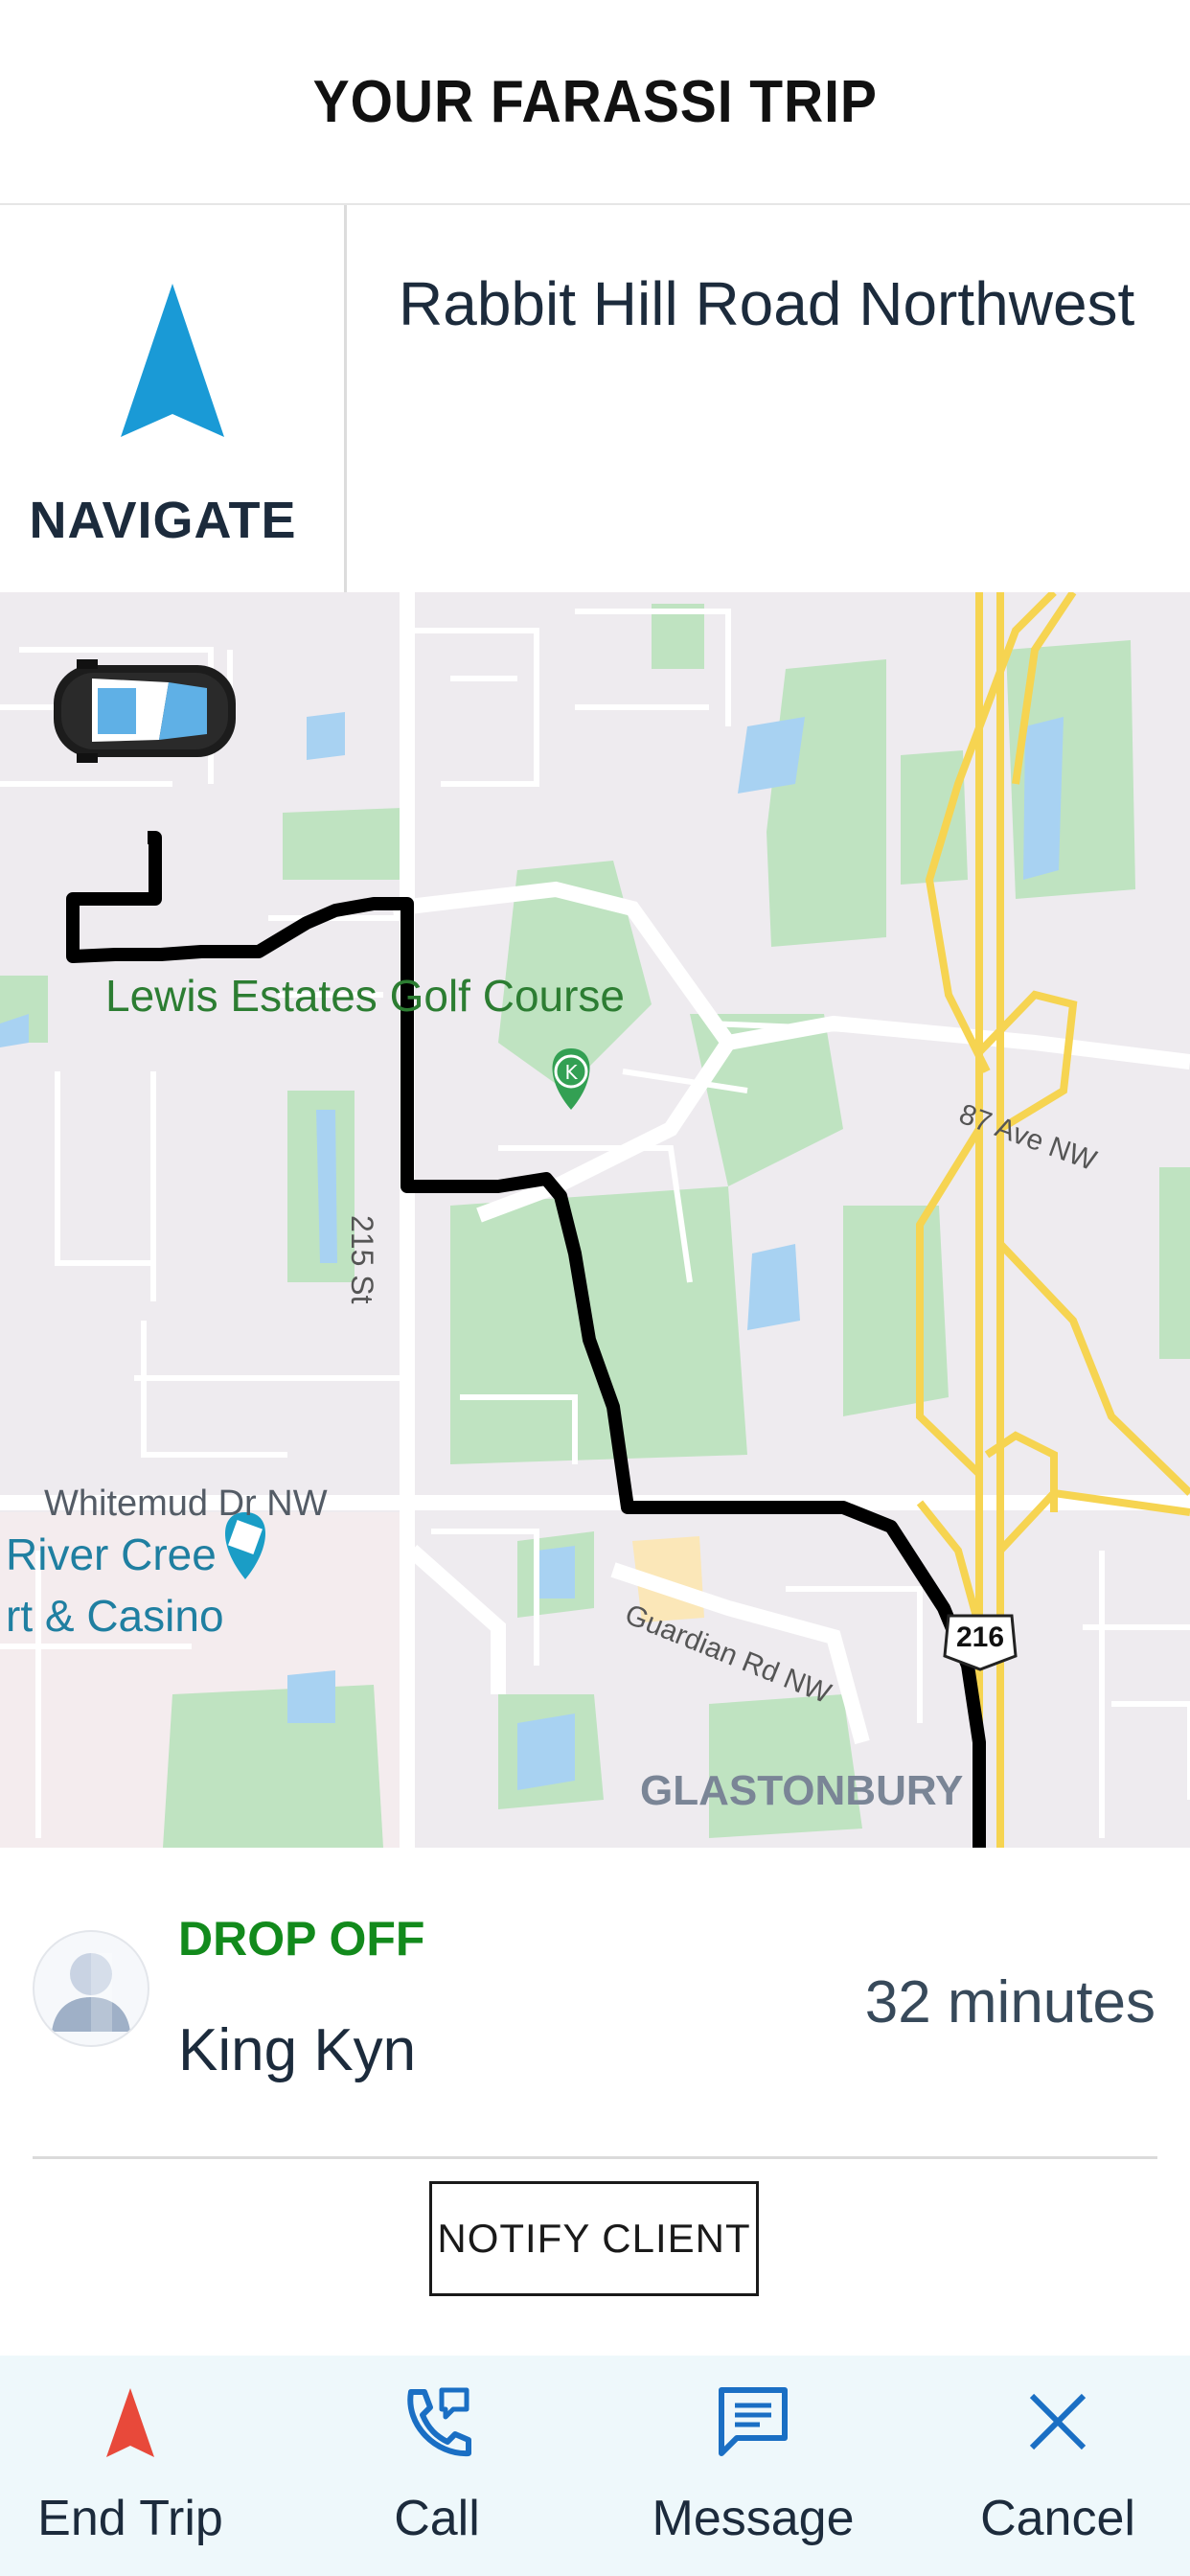 The image size is (1190, 2576). What do you see at coordinates (595, 2466) in the screenshot?
I see `bottom-action-bar: End Trip Call Message Cancel` at bounding box center [595, 2466].